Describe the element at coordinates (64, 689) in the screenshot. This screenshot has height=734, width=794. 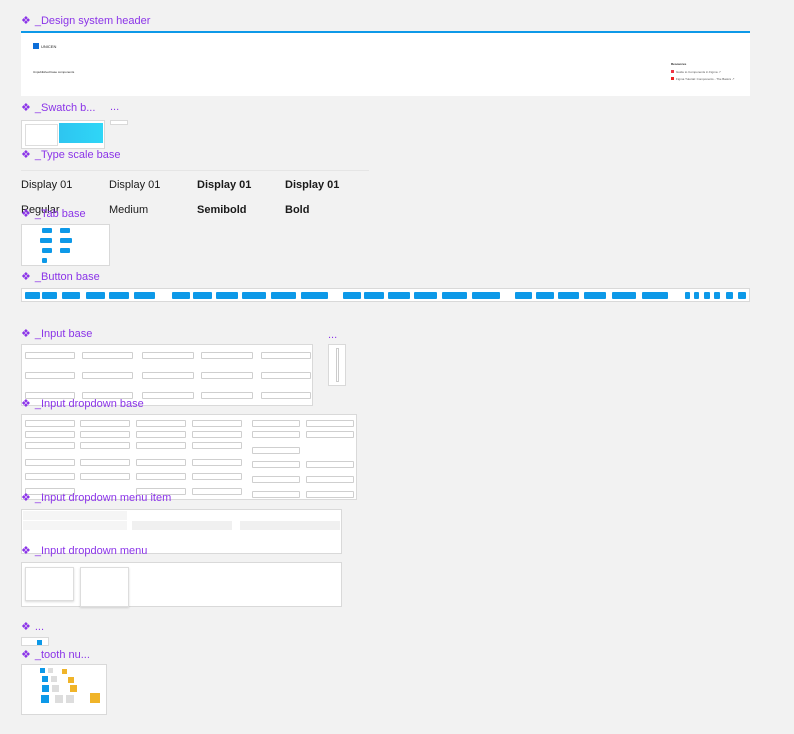
I see `tooth-number-frame` at that location.